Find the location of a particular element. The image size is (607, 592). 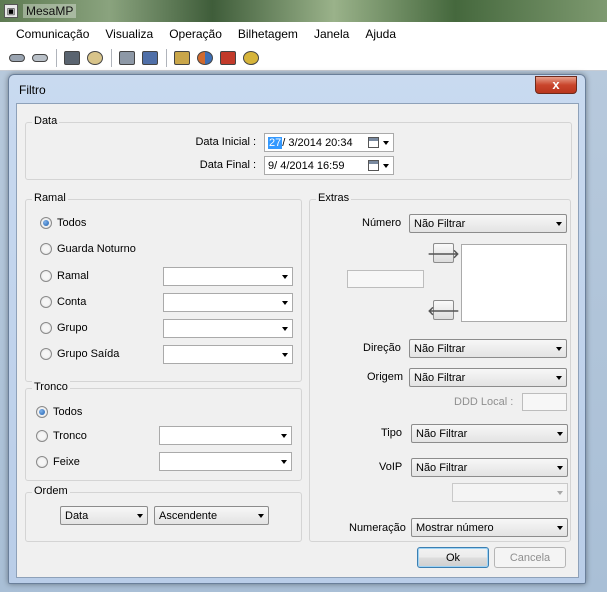

tronco-select is located at coordinates (225, 435).